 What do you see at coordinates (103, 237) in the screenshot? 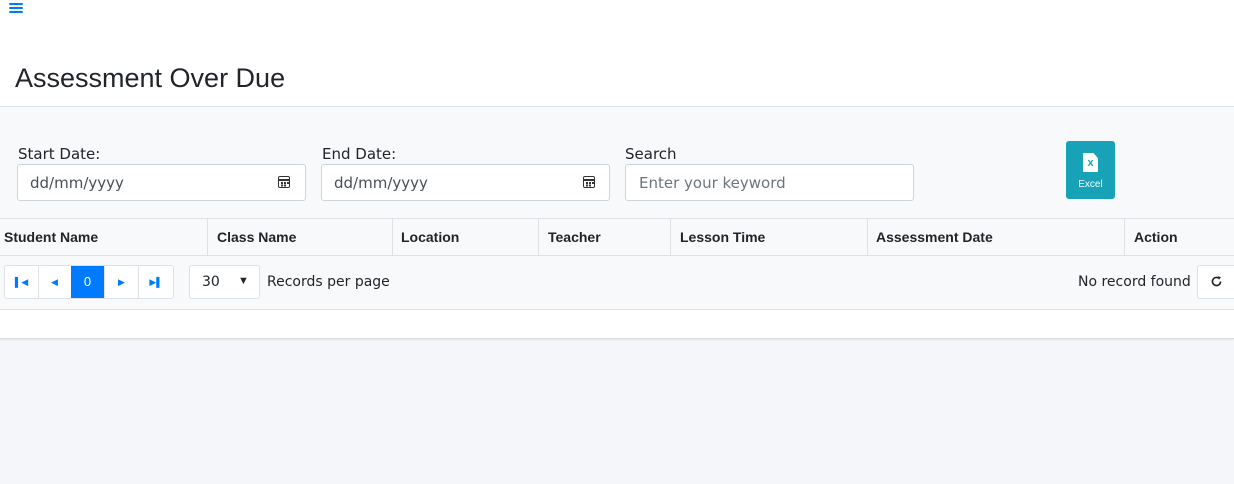
I see `column-header-student-name: Student Name` at bounding box center [103, 237].